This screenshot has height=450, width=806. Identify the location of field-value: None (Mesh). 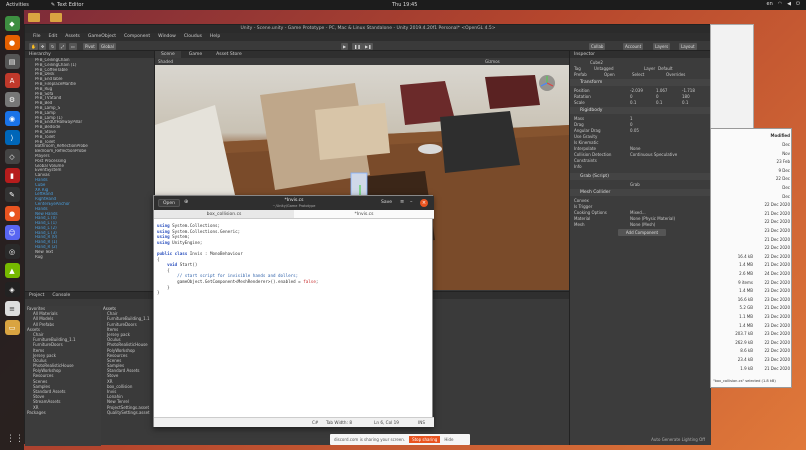
(642, 224).